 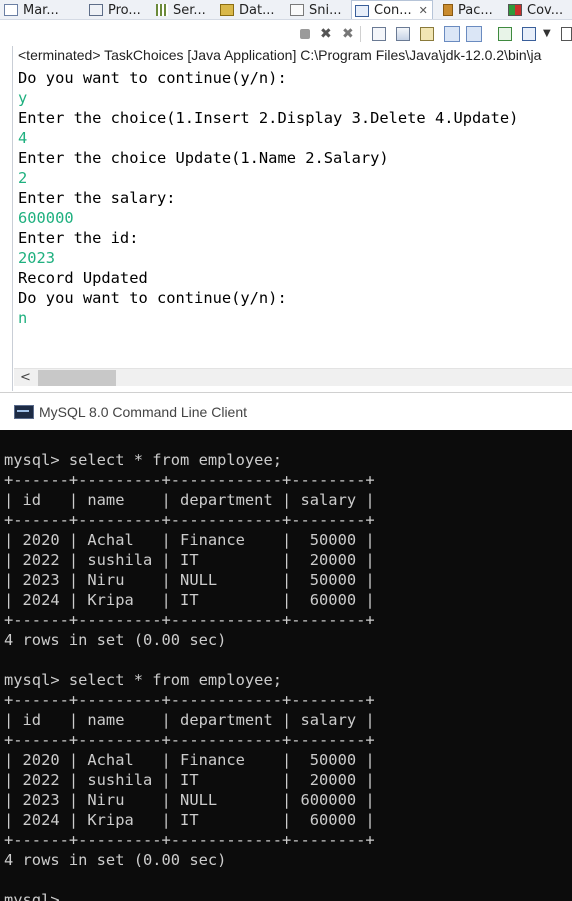 I want to click on terminal-line: | 2023 | Niru | NULL | 600000 |, so click(x=189, y=800).